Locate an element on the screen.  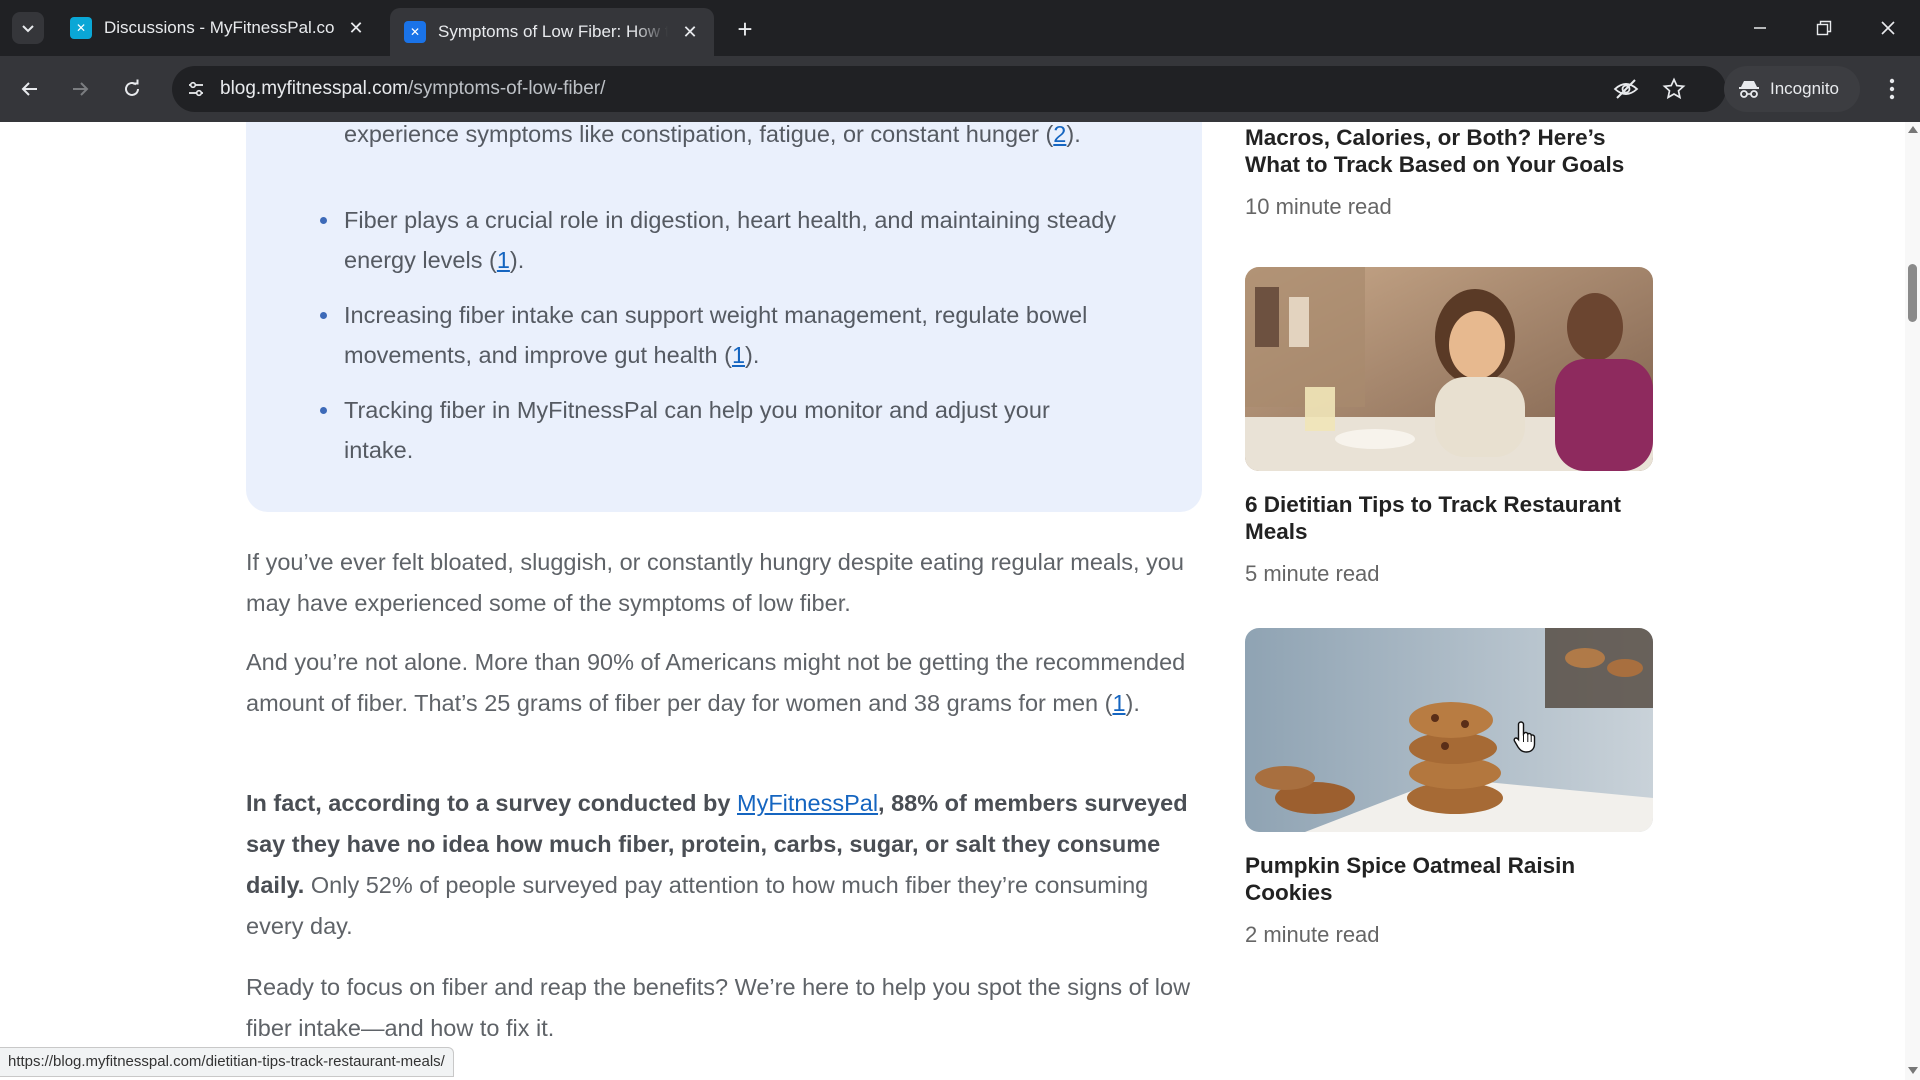
tune-icon is located at coordinates (196, 89).